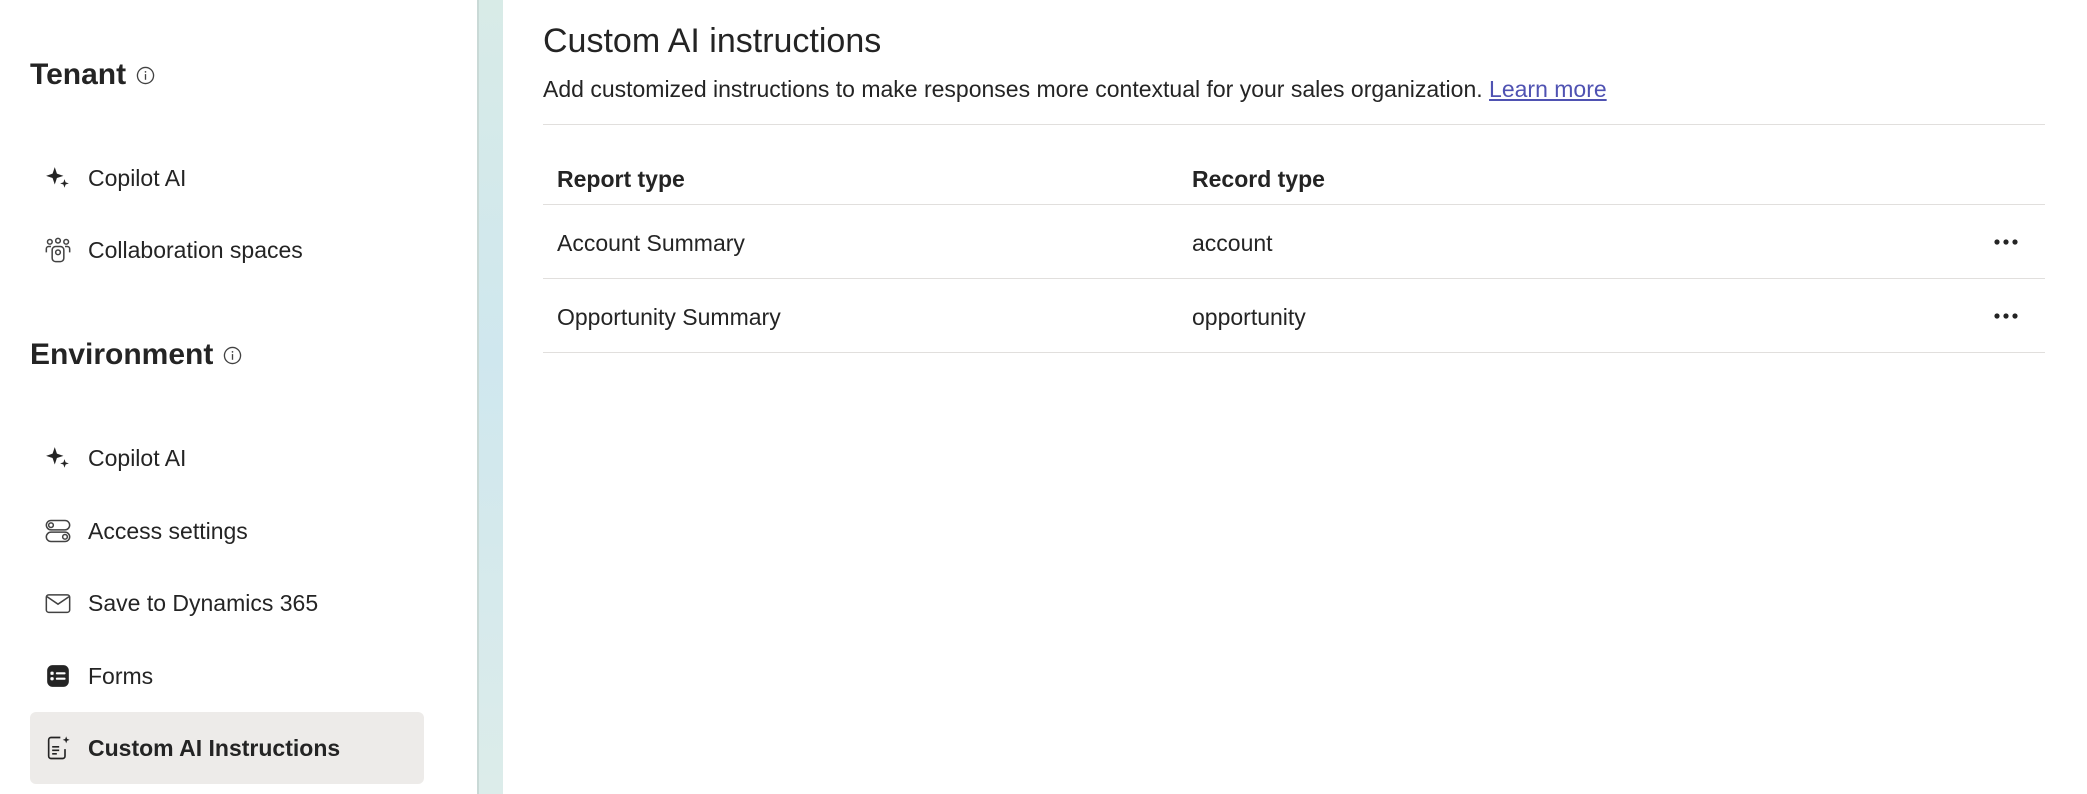 This screenshot has height=794, width=2087. Describe the element at coordinates (203, 602) in the screenshot. I see `sidebar-item-label: Save to Dynamics 365` at that location.